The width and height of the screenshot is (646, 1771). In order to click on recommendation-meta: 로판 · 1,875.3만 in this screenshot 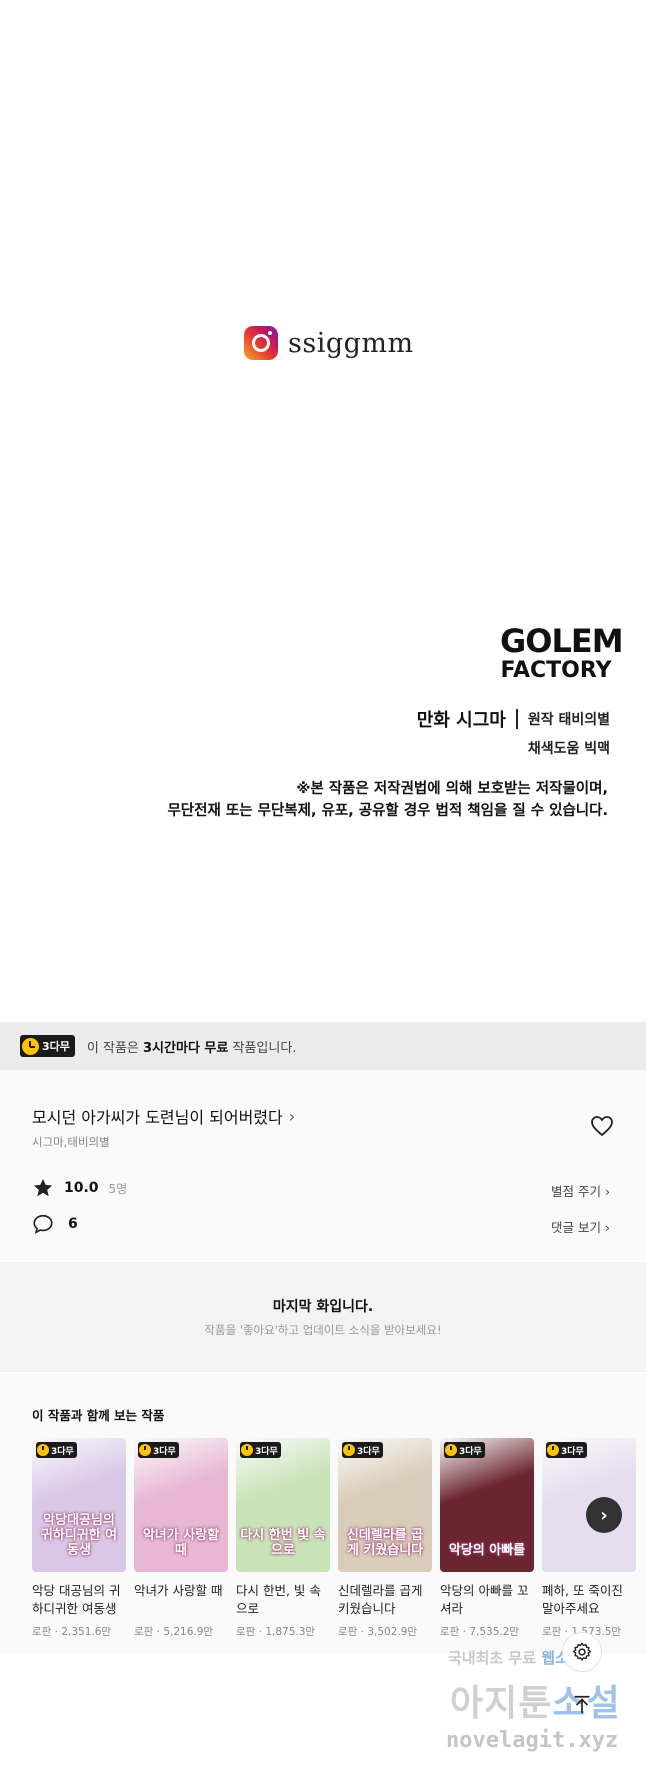, I will do `click(276, 1632)`.